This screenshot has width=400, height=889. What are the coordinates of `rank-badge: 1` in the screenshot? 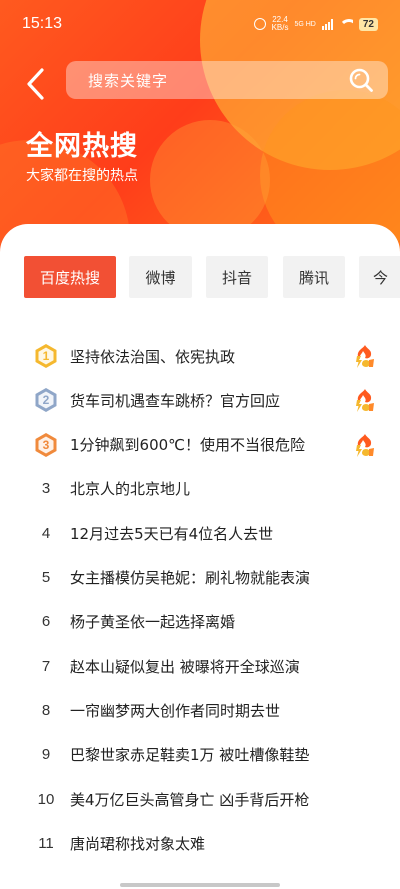 It's located at (46, 356).